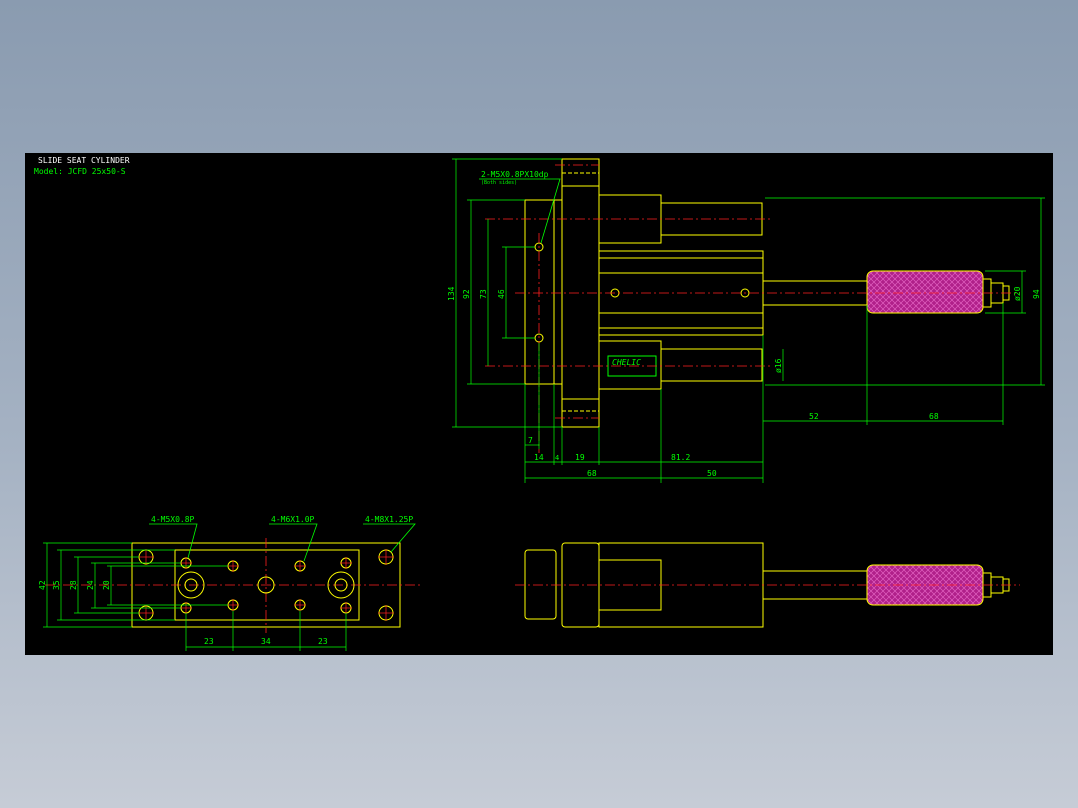  I want to click on drawing-title: SLIDE SEAT CYLINDER, so click(84, 160).